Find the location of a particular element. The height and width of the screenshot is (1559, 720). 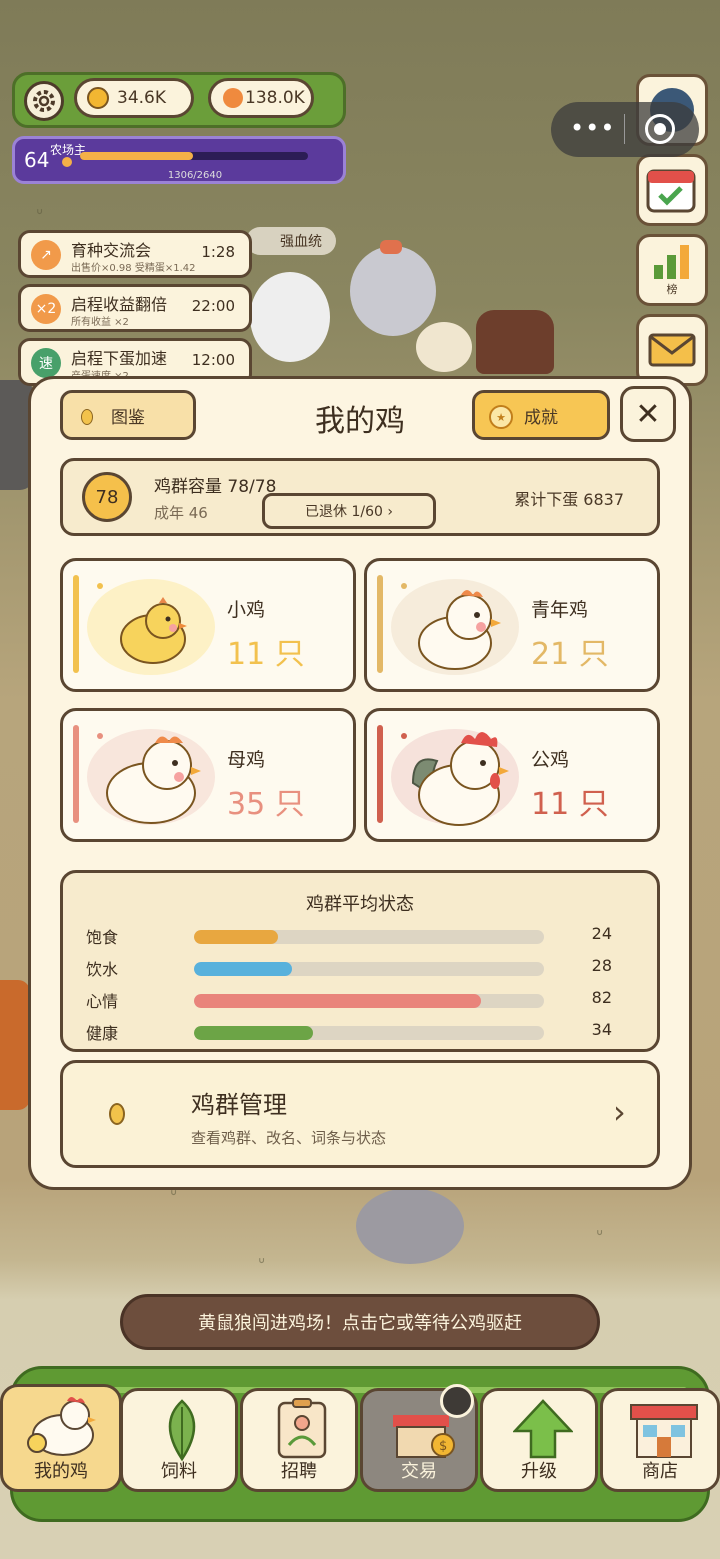

chicken-icon is located at coordinates (61, 1426).